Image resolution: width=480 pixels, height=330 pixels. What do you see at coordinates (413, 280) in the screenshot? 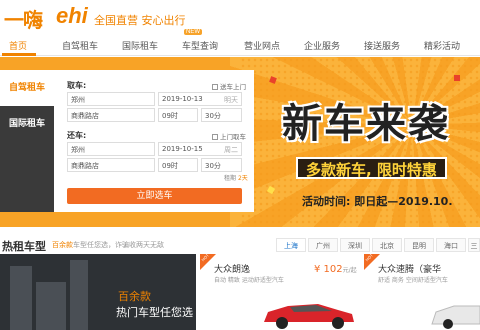
I see `car-desc: 舒适 商务 空间舒适型汽车` at bounding box center [413, 280].